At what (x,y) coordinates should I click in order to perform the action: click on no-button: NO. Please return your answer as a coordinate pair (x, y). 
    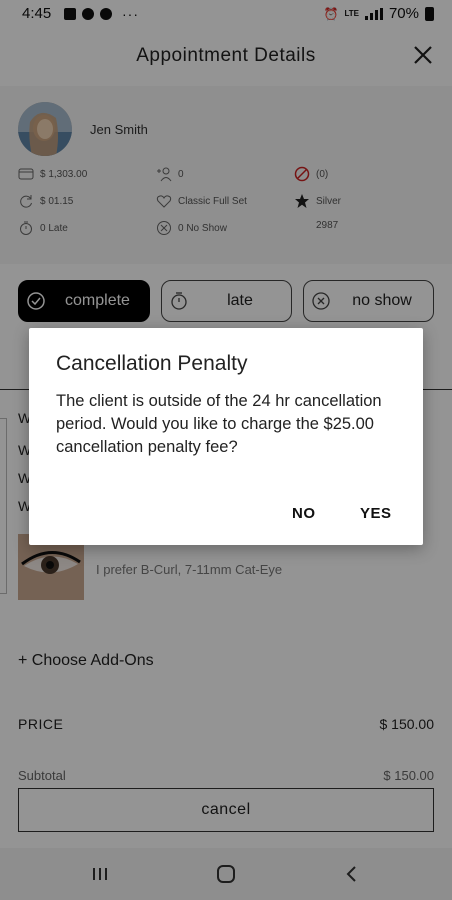
    Looking at the image, I should click on (304, 513).